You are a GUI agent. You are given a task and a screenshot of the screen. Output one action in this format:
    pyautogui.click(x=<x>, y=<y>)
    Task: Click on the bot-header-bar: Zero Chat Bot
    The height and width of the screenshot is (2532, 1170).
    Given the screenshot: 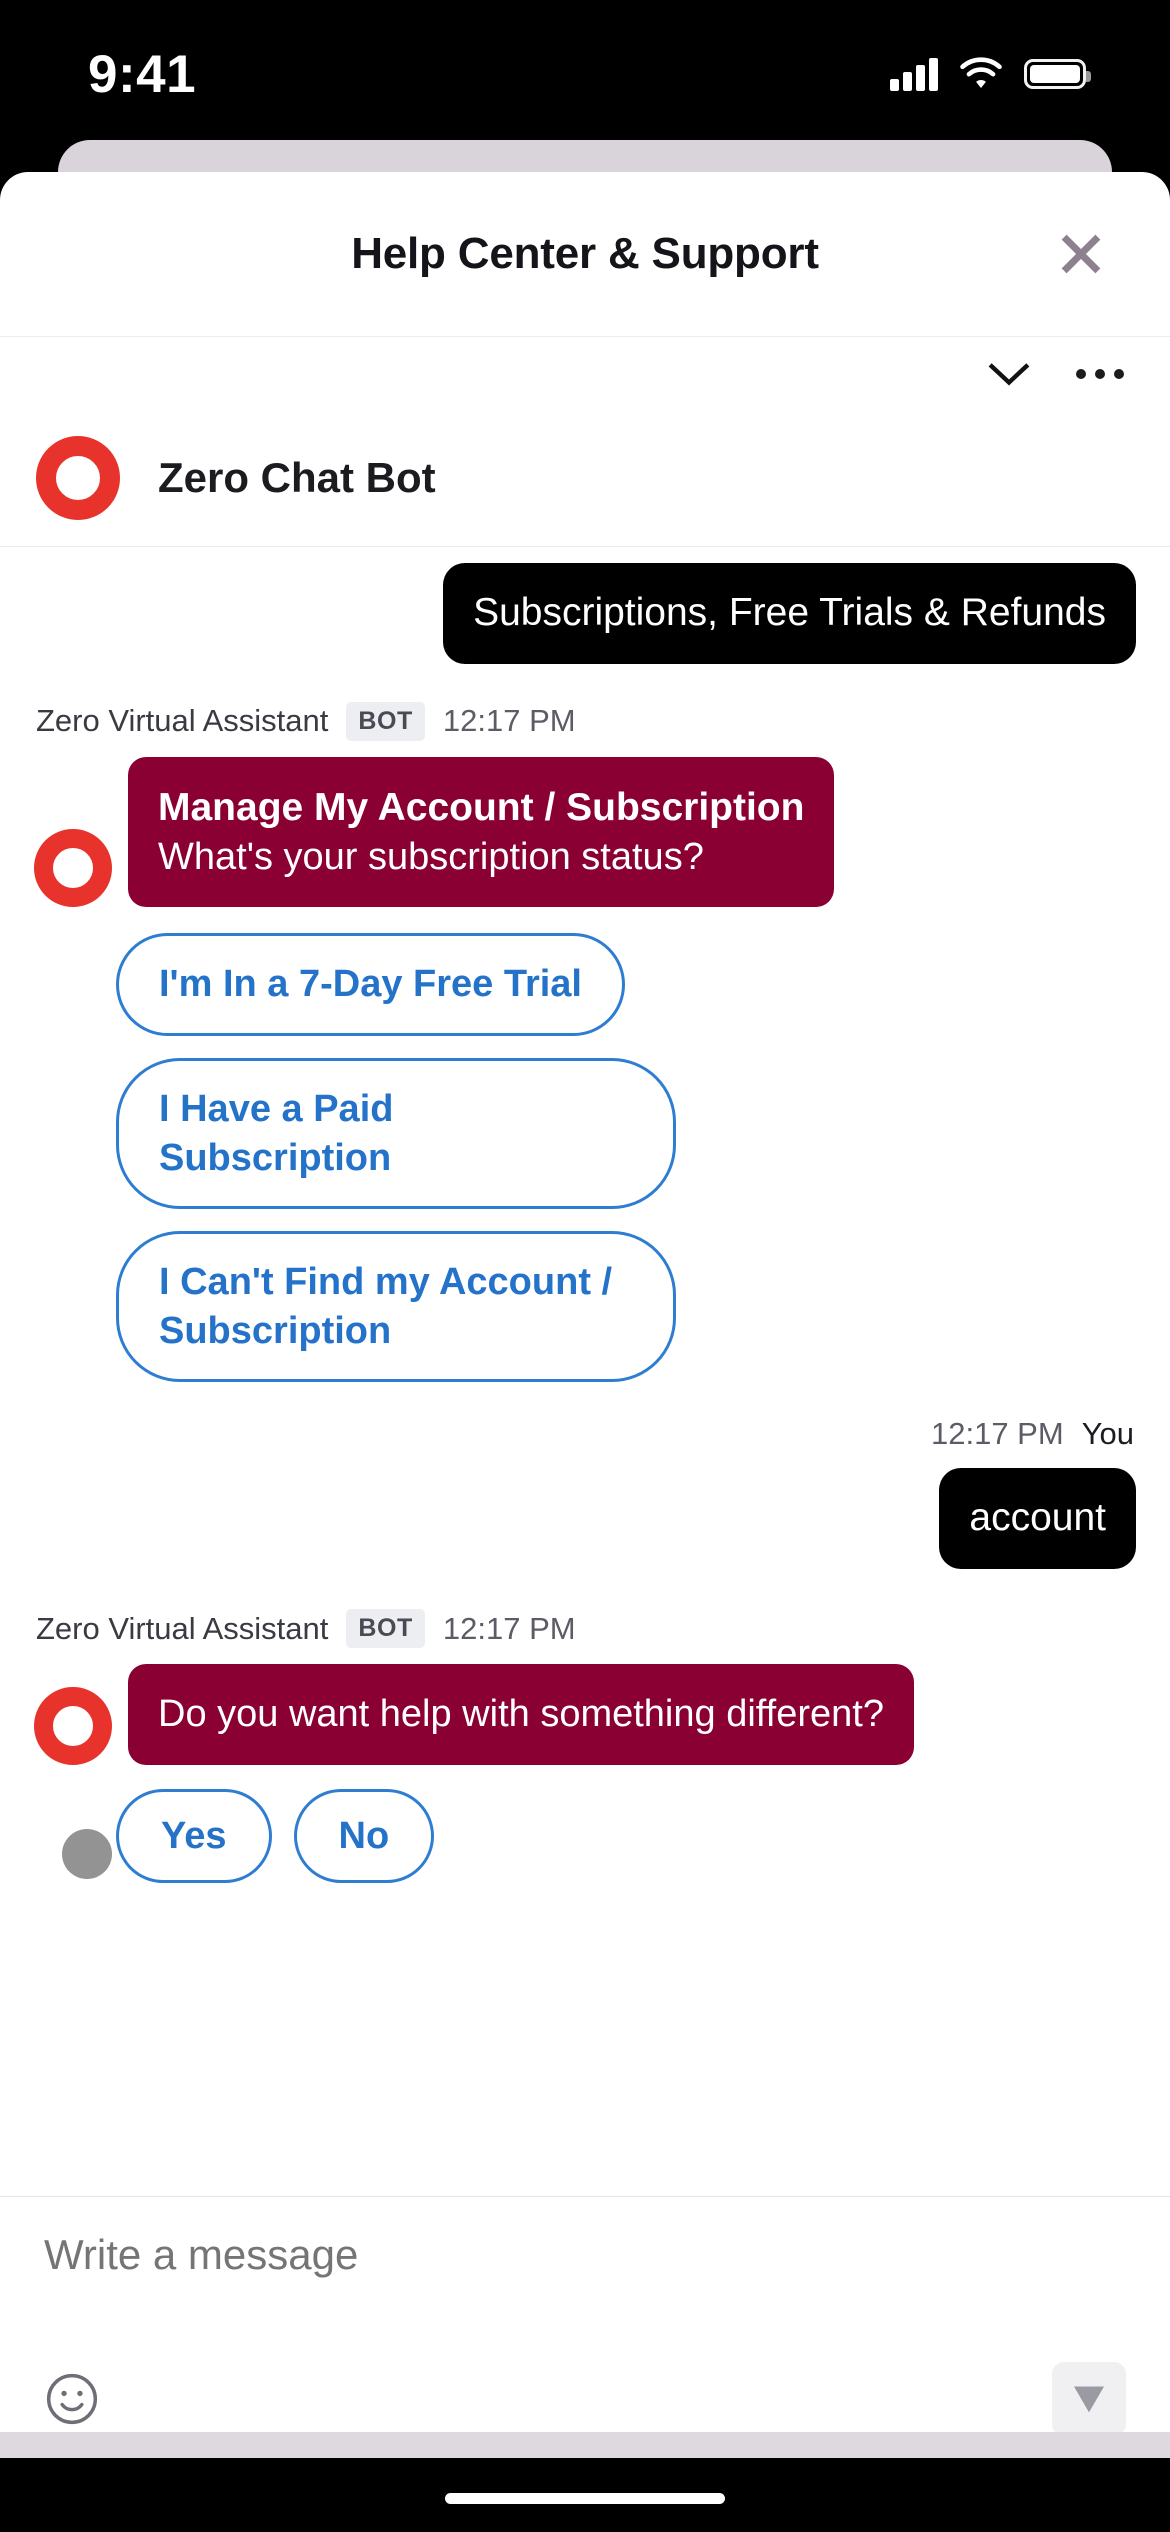 What is the action you would take?
    pyautogui.click(x=585, y=442)
    